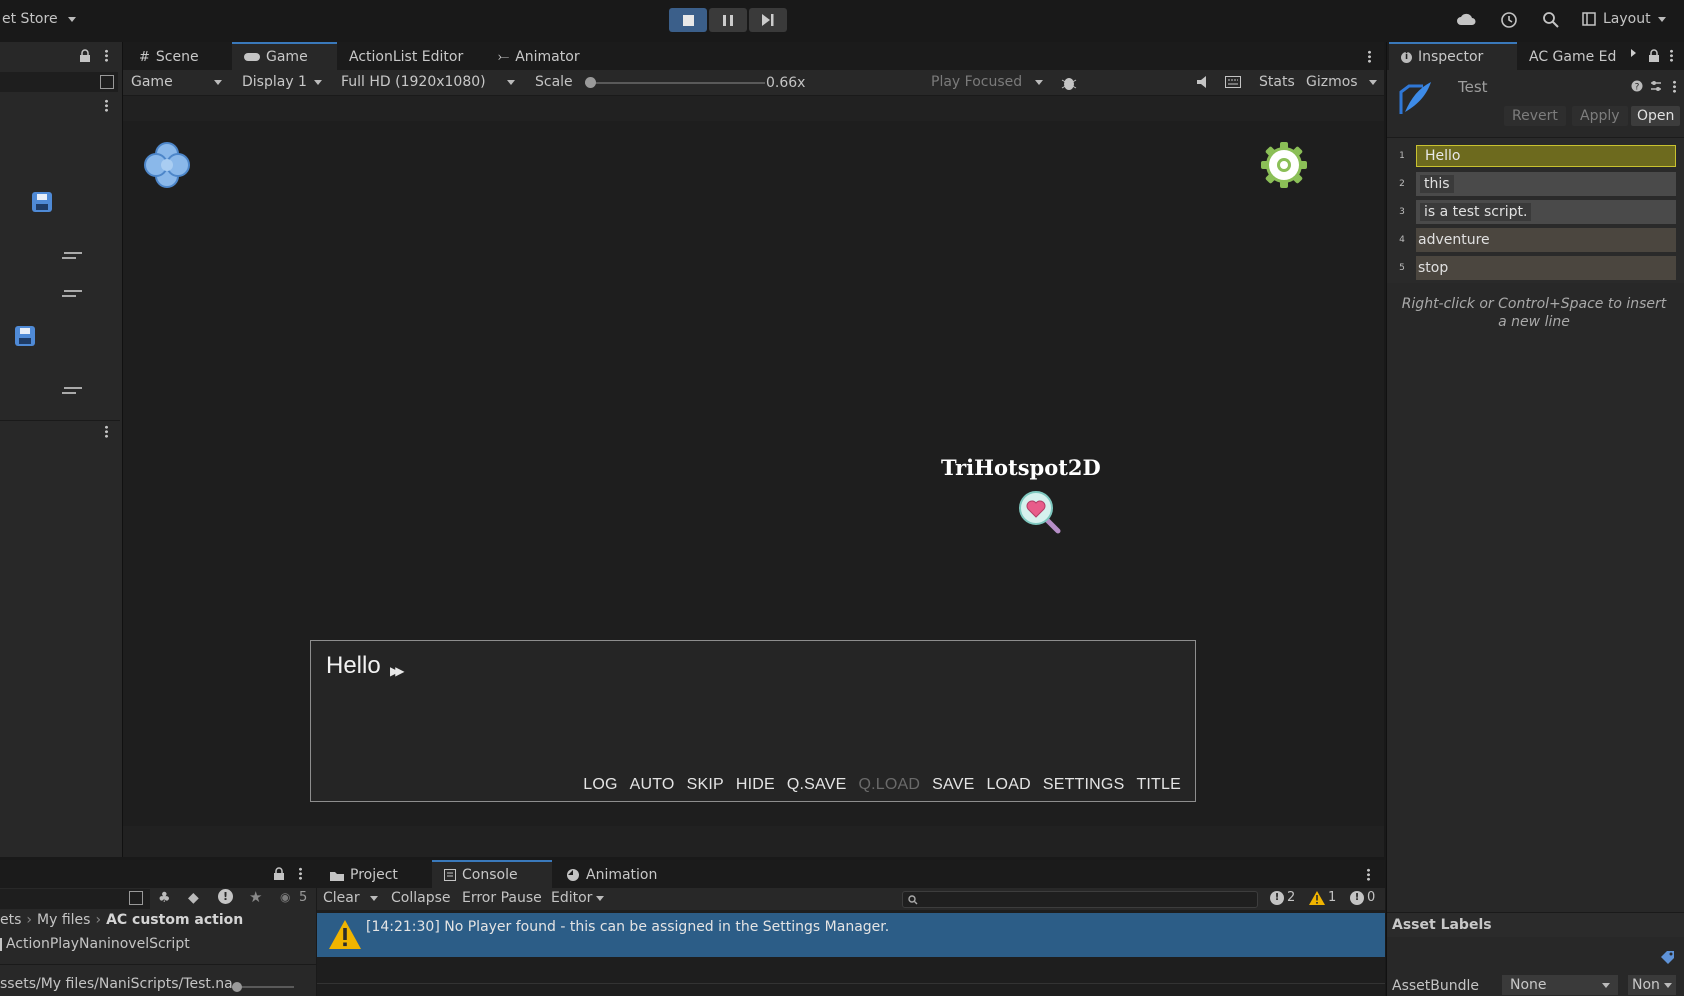 The width and height of the screenshot is (1684, 996). Describe the element at coordinates (1284, 165) in the screenshot. I see `gear-icon` at that location.